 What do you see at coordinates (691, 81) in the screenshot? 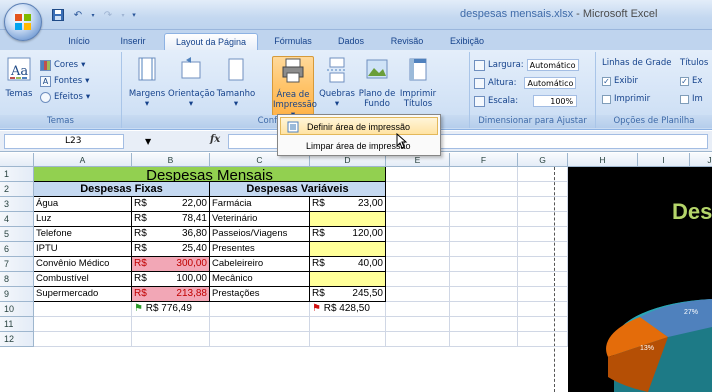
I see `headings-exibir-checkbox: ✓ Ex` at bounding box center [691, 81].